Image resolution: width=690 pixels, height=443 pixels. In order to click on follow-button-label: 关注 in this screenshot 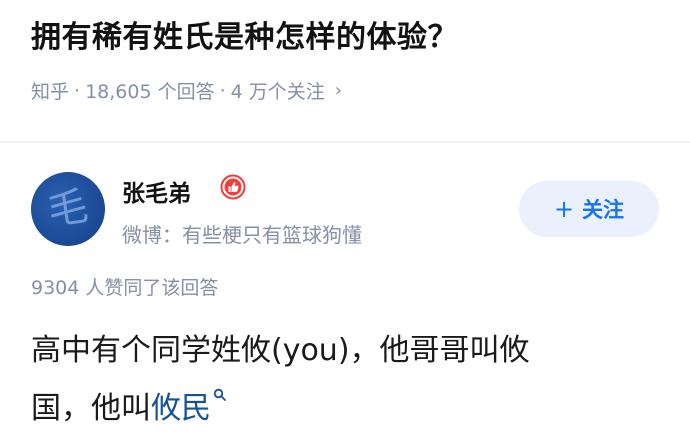, I will do `click(603, 210)`.